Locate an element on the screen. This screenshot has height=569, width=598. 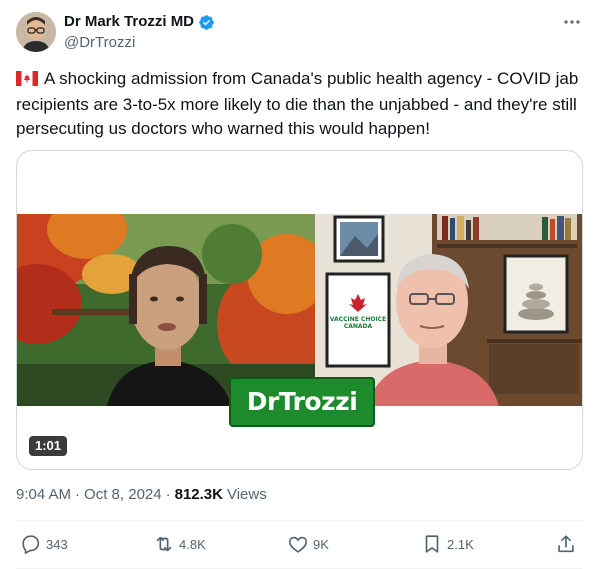
views-label: Views is located at coordinates (246, 494).